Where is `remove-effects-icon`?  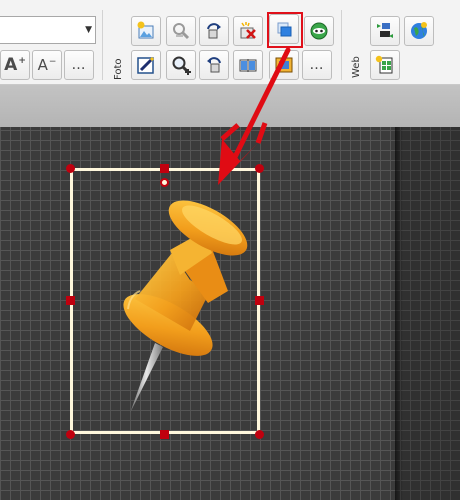 remove-effects-icon is located at coordinates (248, 30).